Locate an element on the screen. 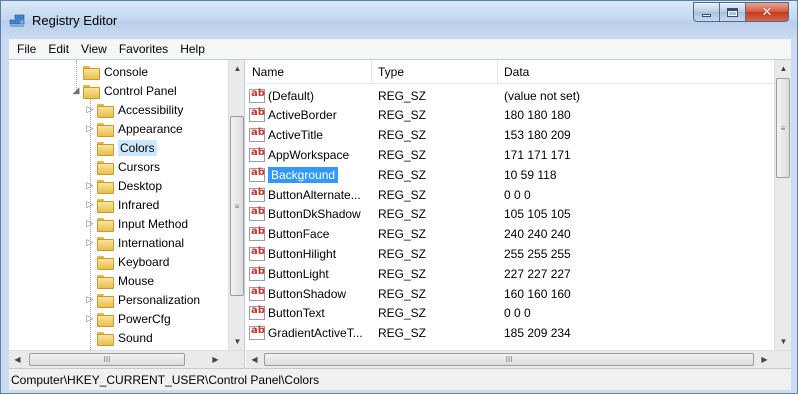 The height and width of the screenshot is (394, 798). tree-item-label: Accessibility is located at coordinates (151, 109).